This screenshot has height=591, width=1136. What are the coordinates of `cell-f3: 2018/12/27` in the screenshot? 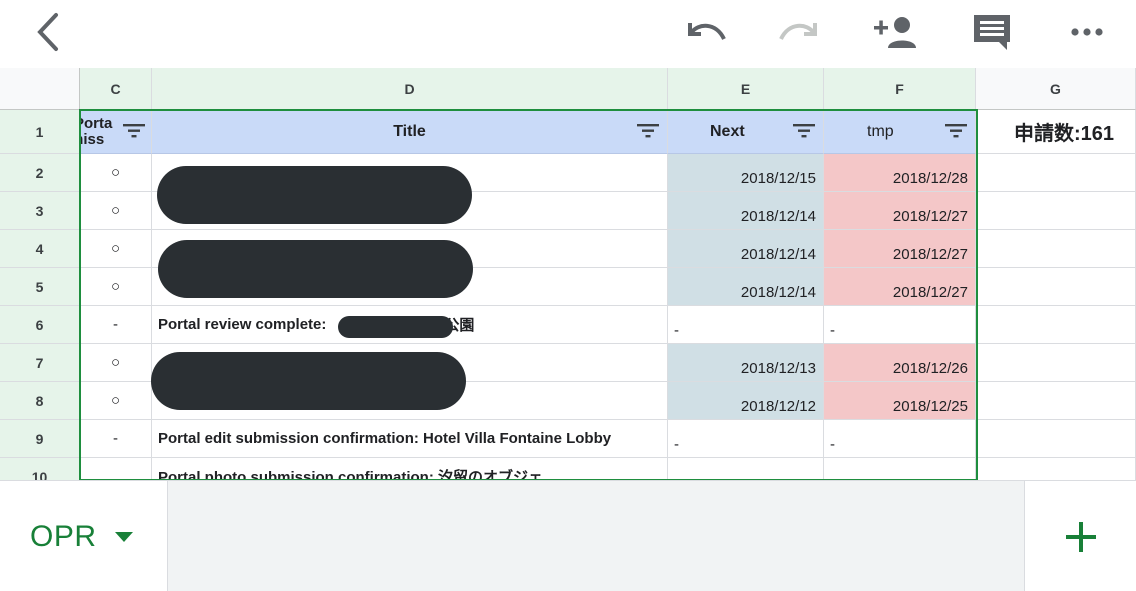 It's located at (900, 211).